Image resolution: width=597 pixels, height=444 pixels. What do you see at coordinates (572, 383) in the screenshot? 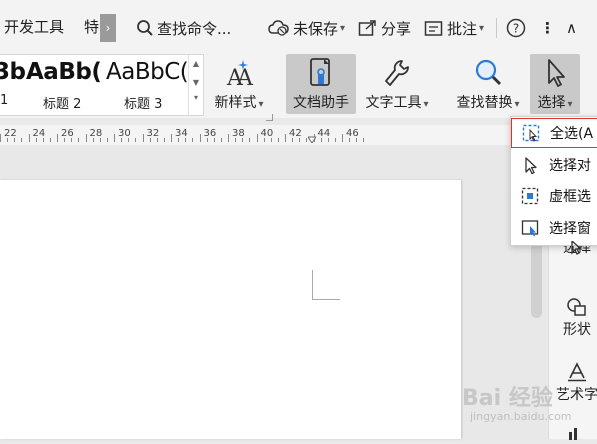
I see `side-wordart-button: 艺术字` at bounding box center [572, 383].